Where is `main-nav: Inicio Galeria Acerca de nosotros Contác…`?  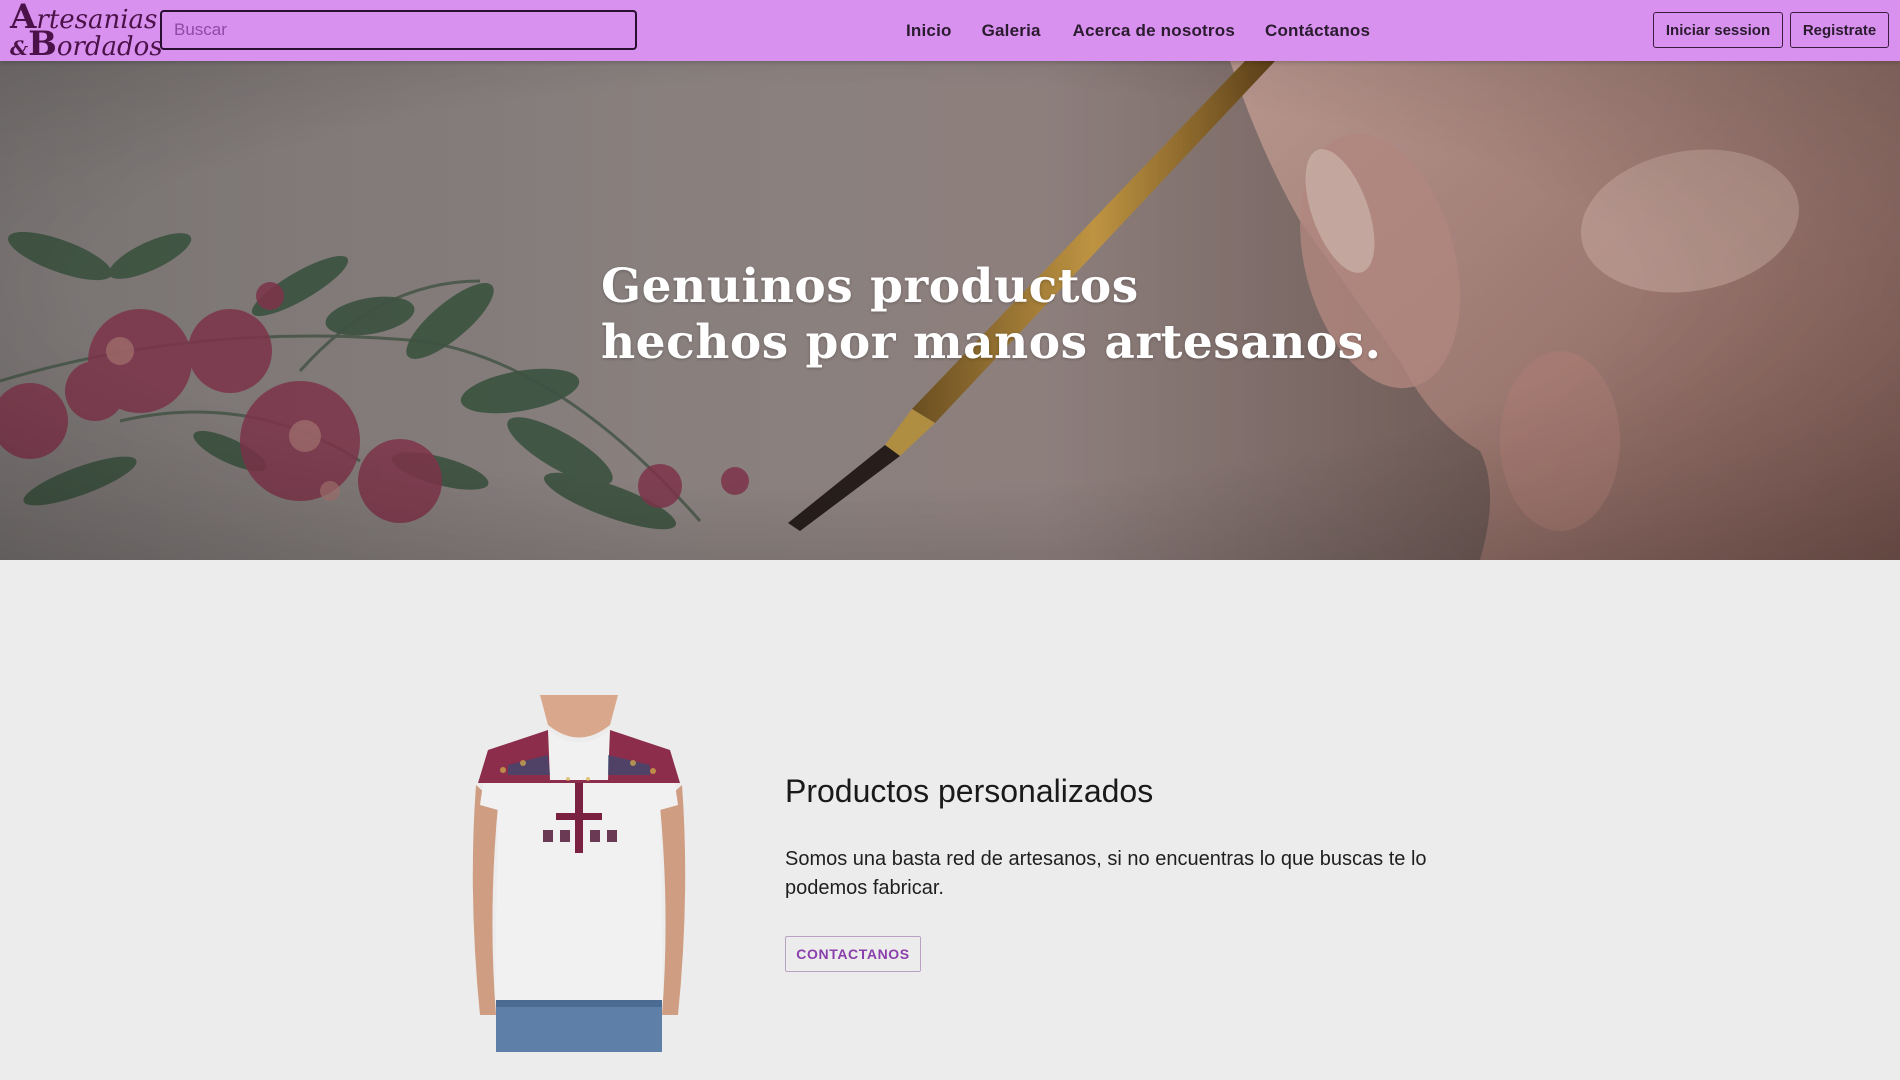
main-nav: Inicio Galeria Acerca de nosotros Contác… is located at coordinates (1138, 30).